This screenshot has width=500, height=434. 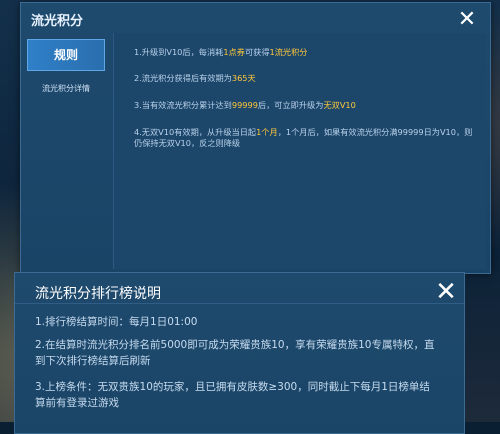 I want to click on rule-text: 后，可立即升级为, so click(x=290, y=105).